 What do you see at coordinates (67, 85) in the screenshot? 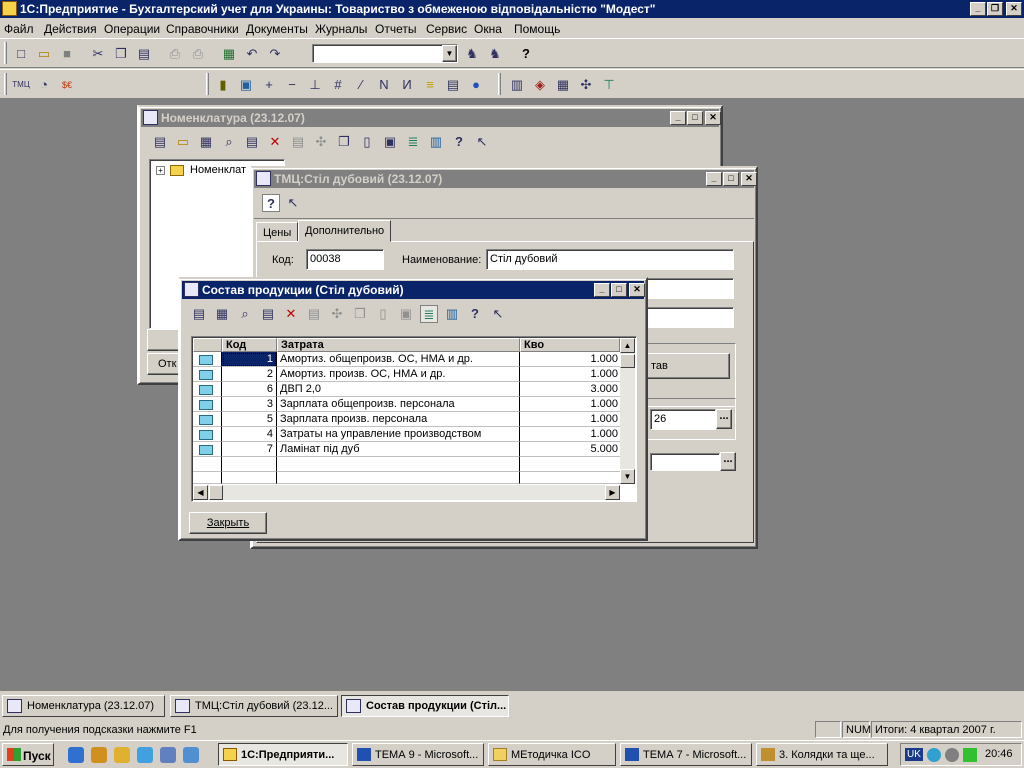
I see `currency-icon: $€` at bounding box center [67, 85].